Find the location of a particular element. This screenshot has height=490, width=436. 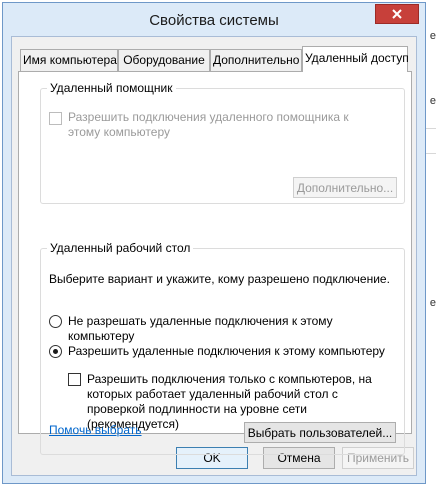

tab-advanced: Дополнительно is located at coordinates (256, 60).